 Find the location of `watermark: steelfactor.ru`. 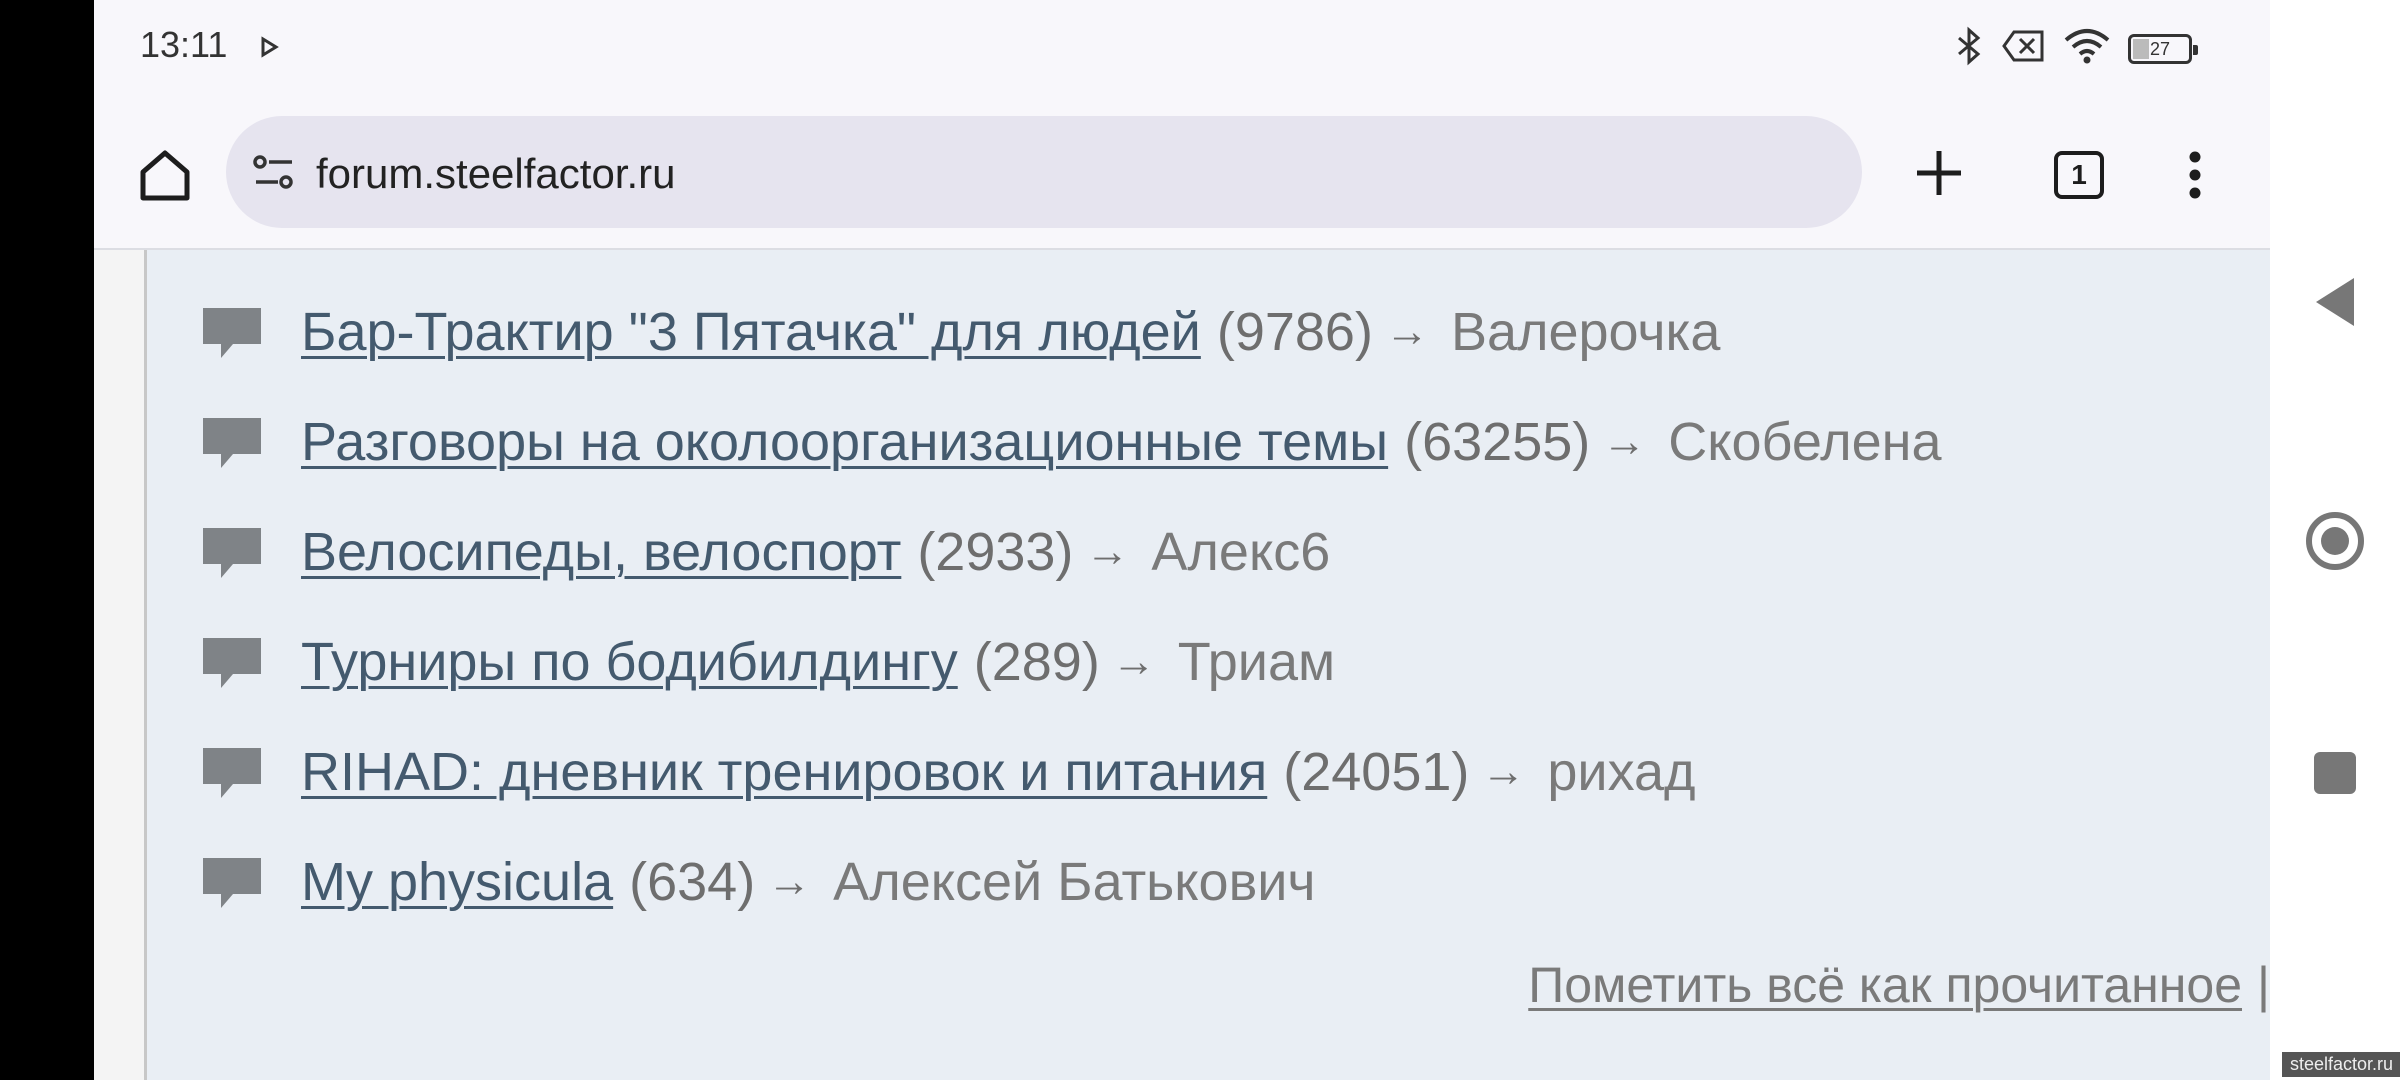

watermark: steelfactor.ru is located at coordinates (2341, 1064).